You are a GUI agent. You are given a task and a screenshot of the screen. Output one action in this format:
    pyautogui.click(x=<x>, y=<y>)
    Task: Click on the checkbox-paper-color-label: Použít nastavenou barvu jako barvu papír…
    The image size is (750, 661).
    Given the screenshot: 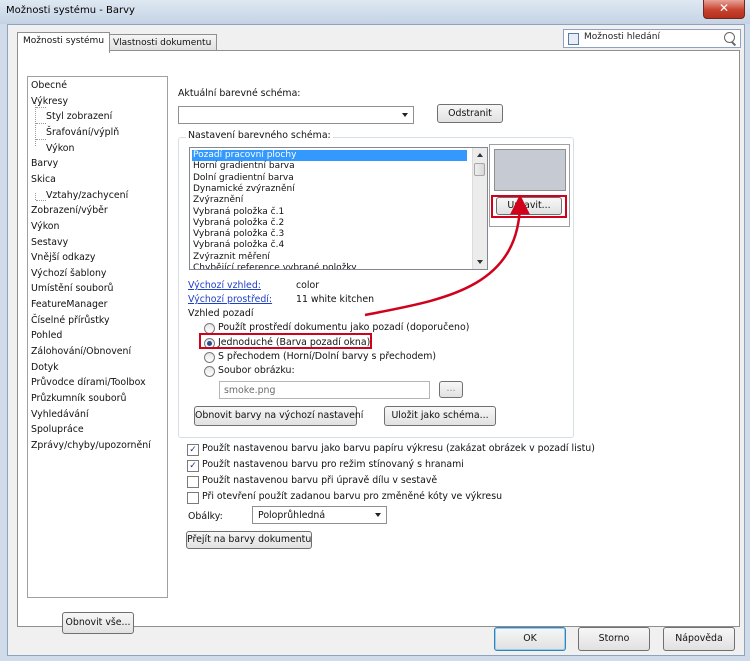 What is the action you would take?
    pyautogui.click(x=398, y=448)
    